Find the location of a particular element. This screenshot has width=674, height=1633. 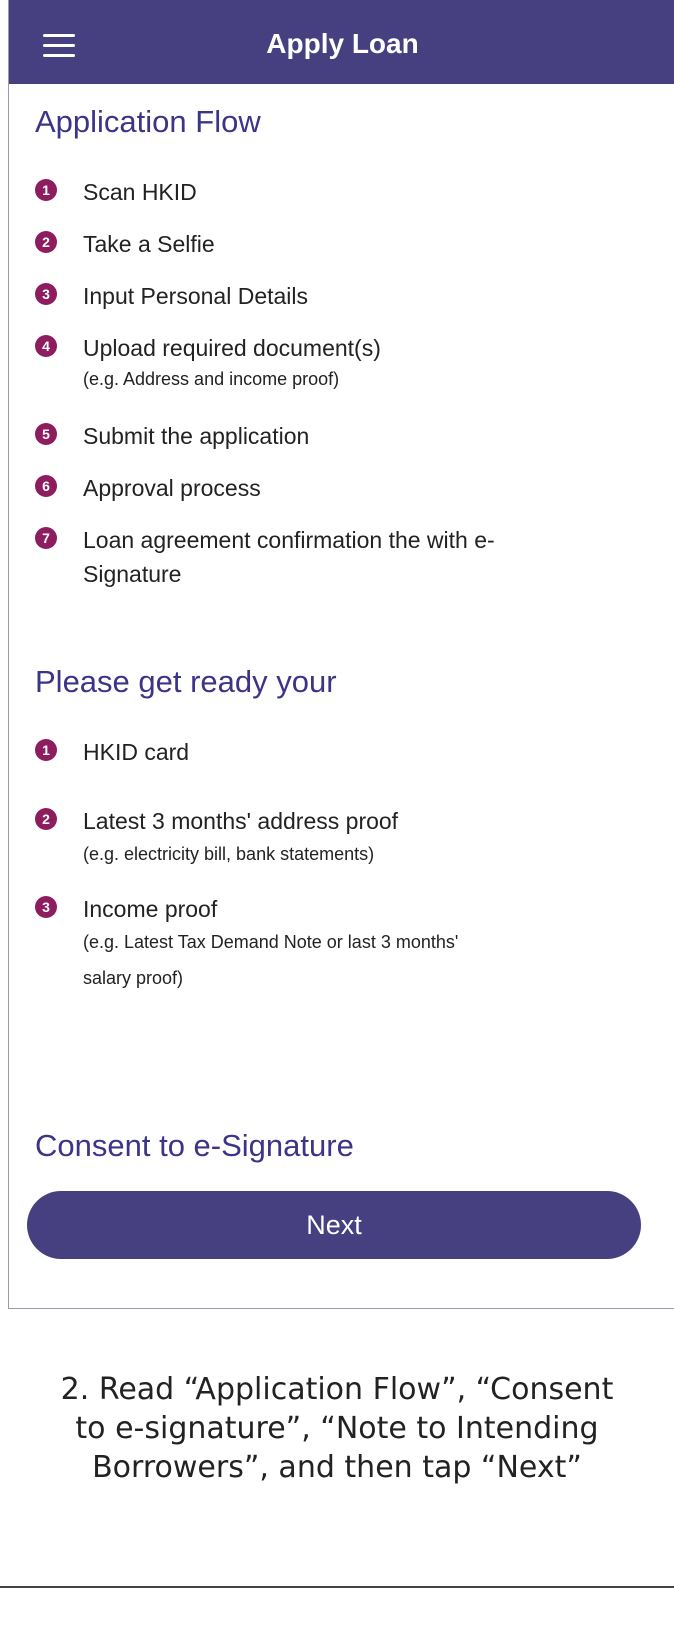

step-label: Approval process is located at coordinates (172, 488).